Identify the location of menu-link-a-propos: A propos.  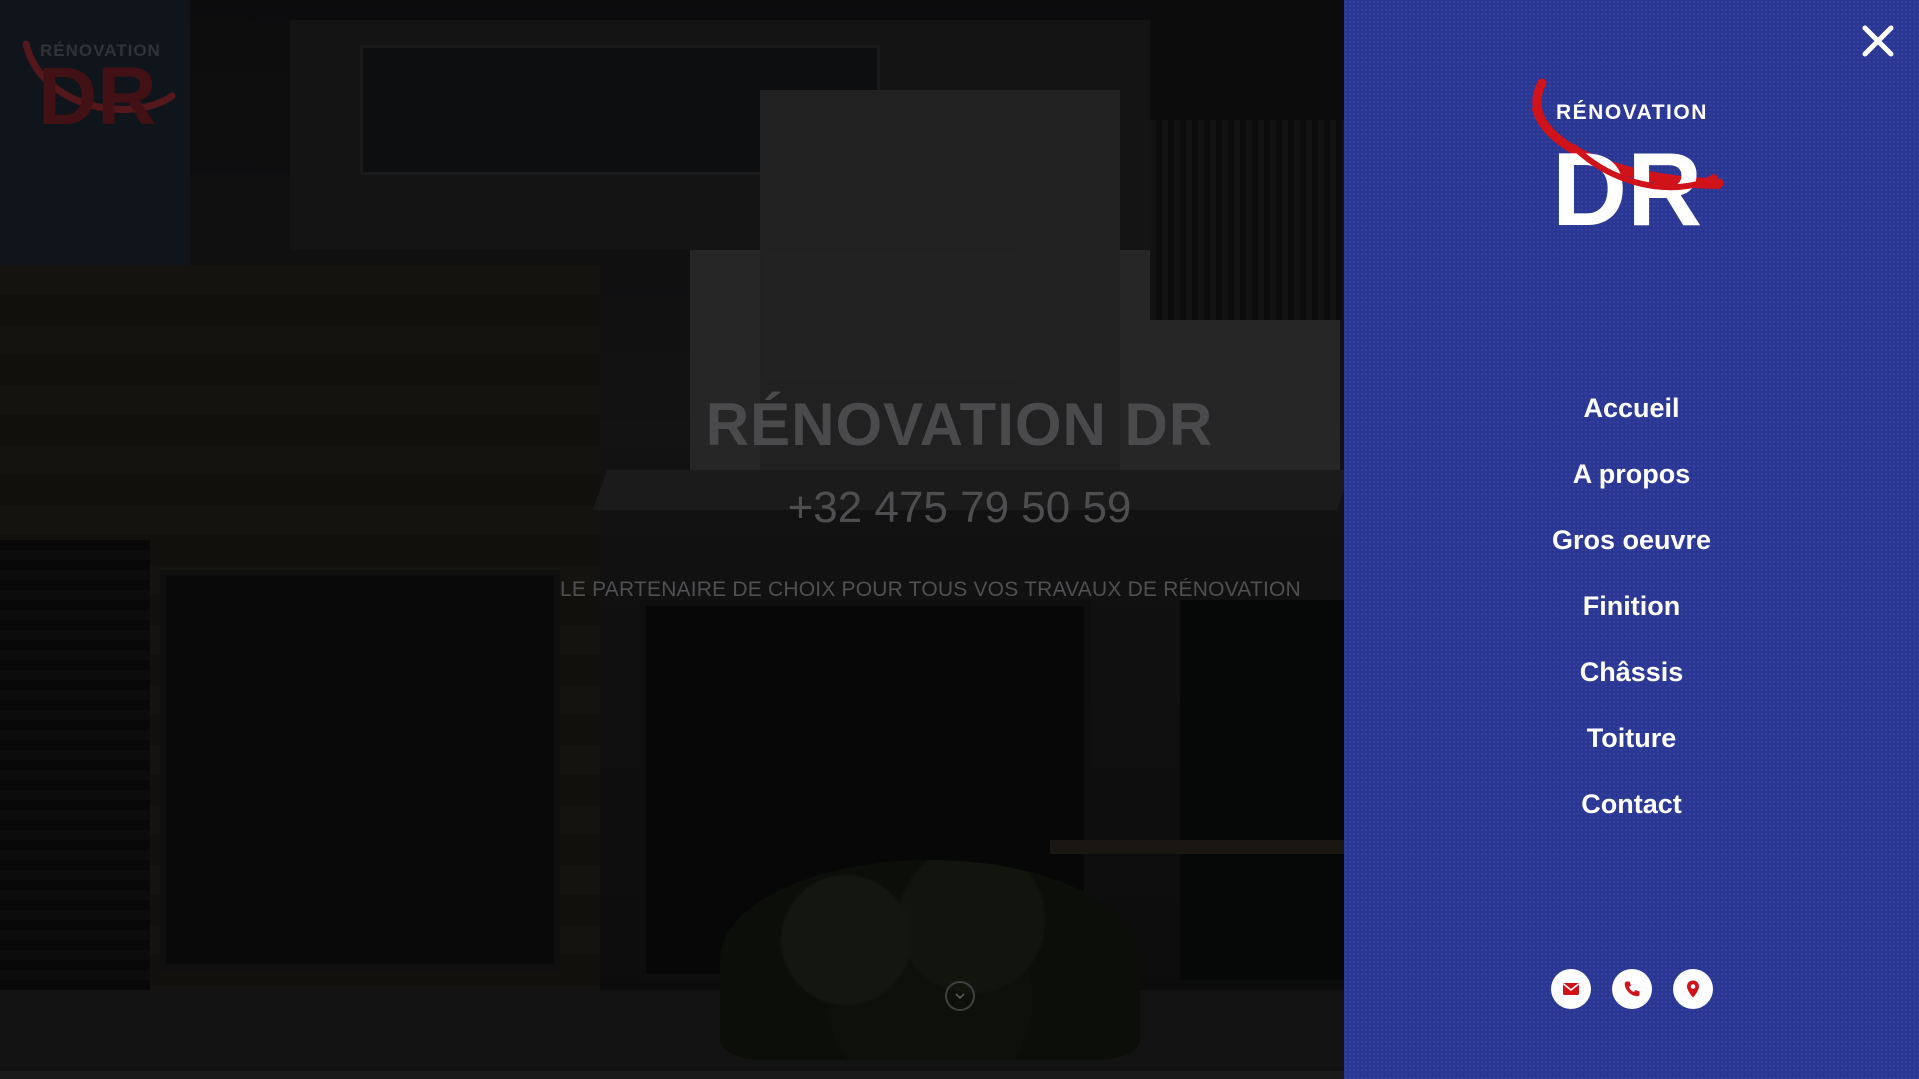
(1632, 474).